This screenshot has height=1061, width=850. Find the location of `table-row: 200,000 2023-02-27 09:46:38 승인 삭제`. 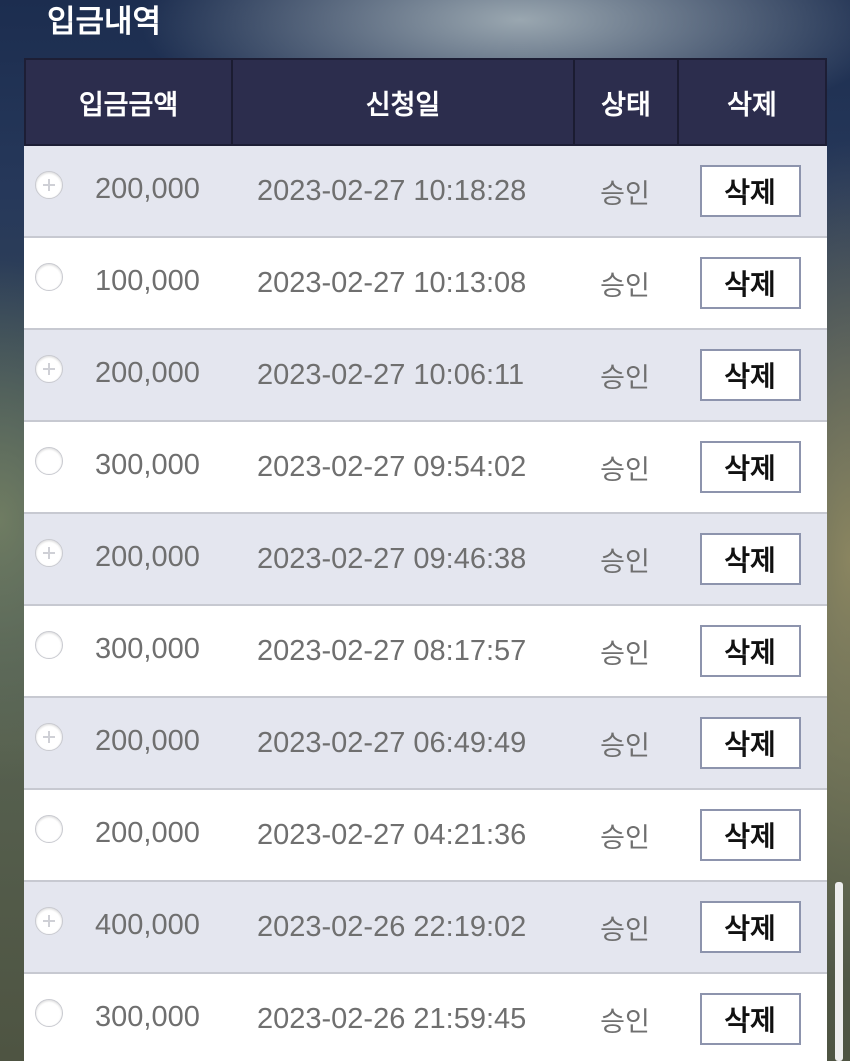

table-row: 200,000 2023-02-27 09:46:38 승인 삭제 is located at coordinates (425, 560).